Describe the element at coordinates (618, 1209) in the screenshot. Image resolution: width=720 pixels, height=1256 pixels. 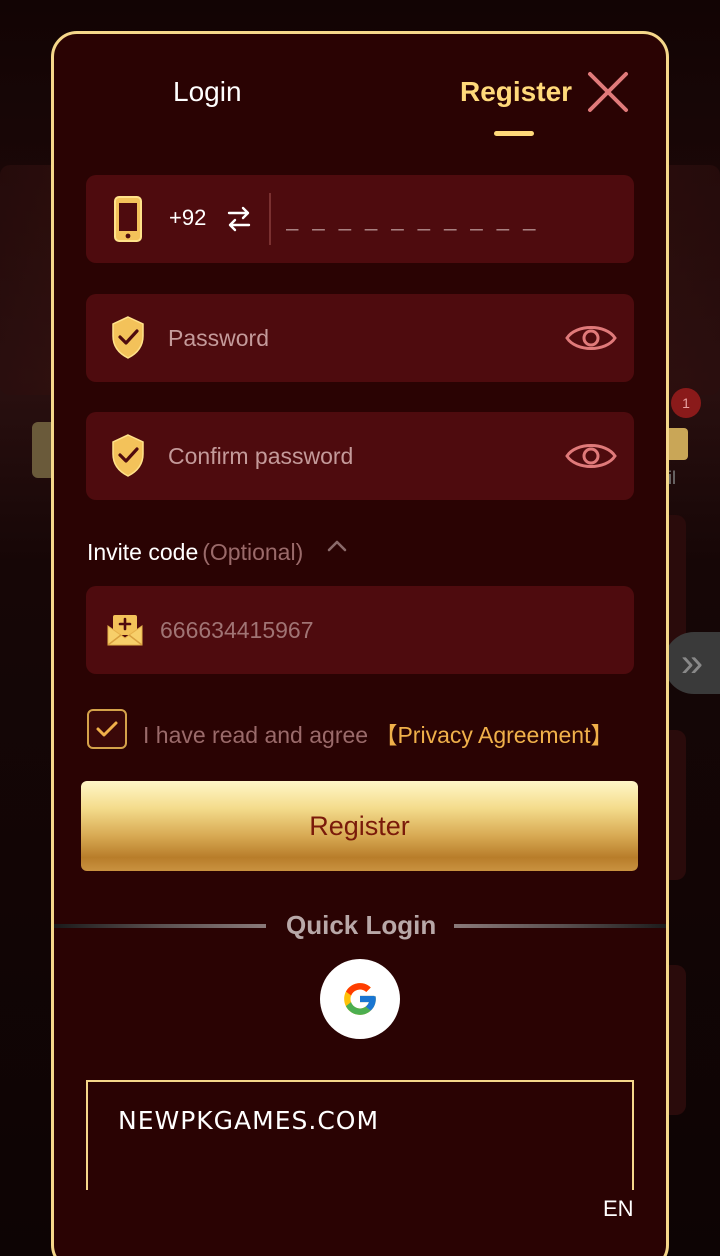
I see `language-selector: EN` at that location.